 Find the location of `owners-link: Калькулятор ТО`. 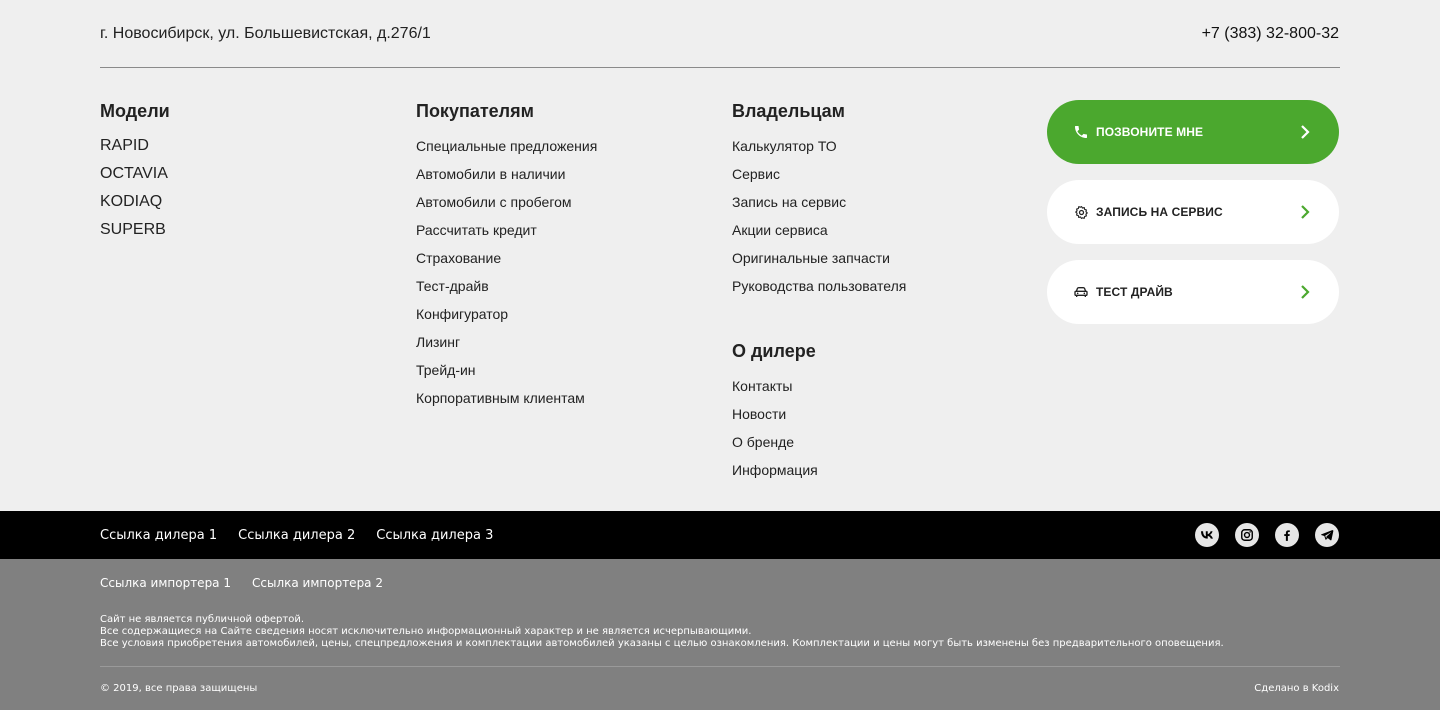

owners-link: Калькулятор ТО is located at coordinates (819, 150).